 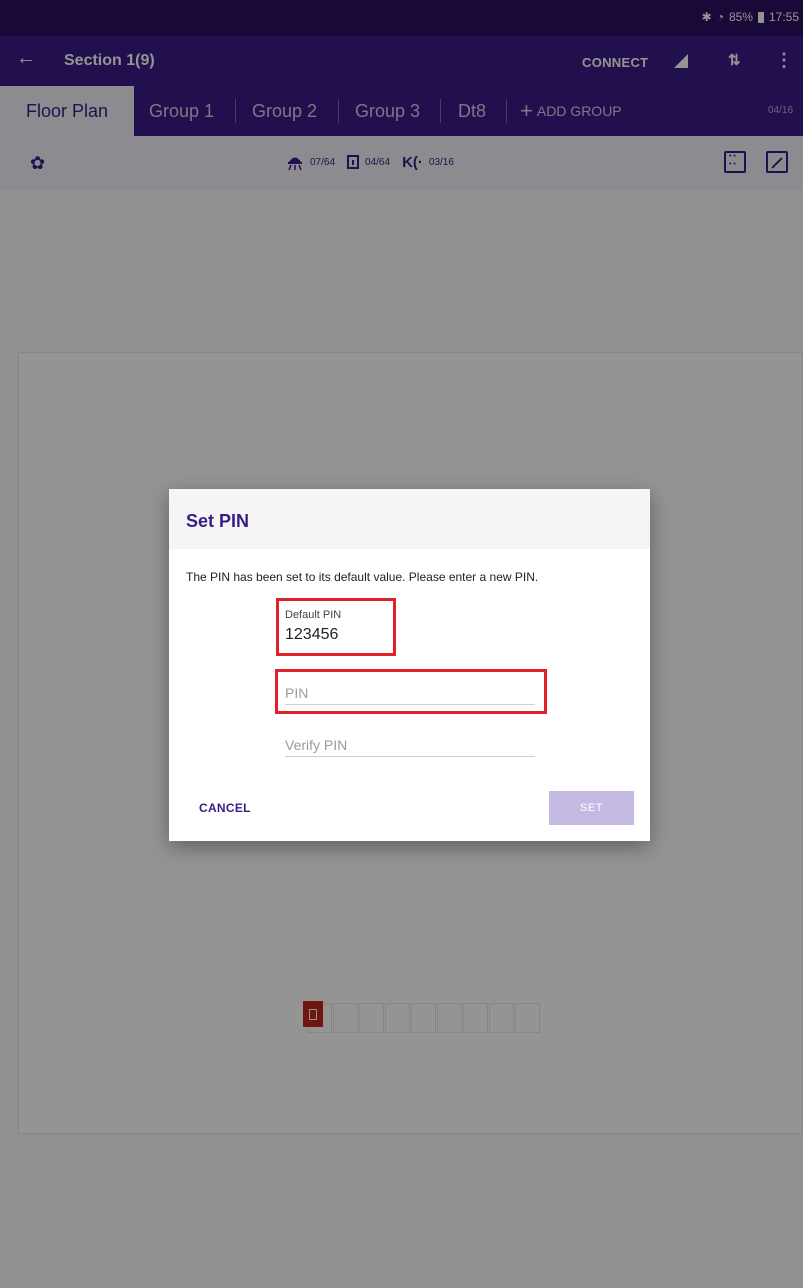 What do you see at coordinates (312, 634) in the screenshot?
I see `default-pin-value: 123456` at bounding box center [312, 634].